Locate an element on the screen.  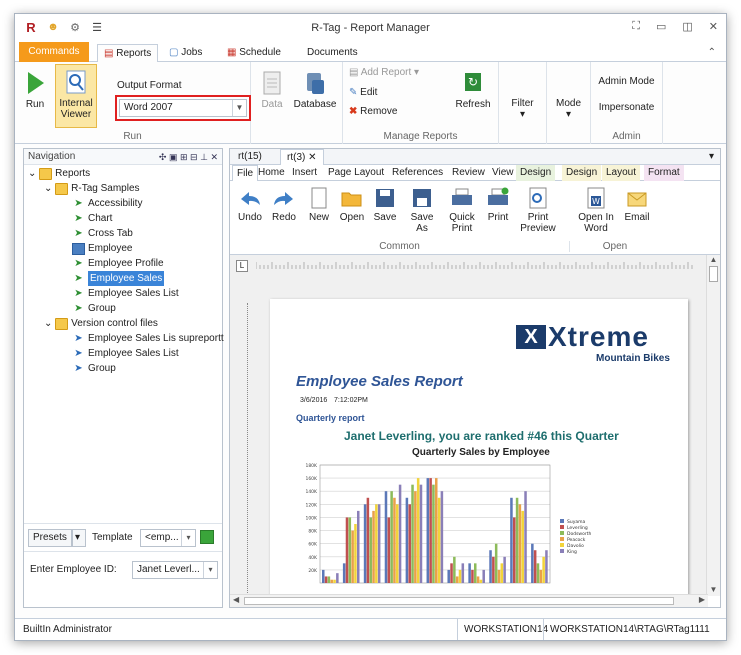
scroll-right-icon: ▶ is located at coordinates (702, 599).